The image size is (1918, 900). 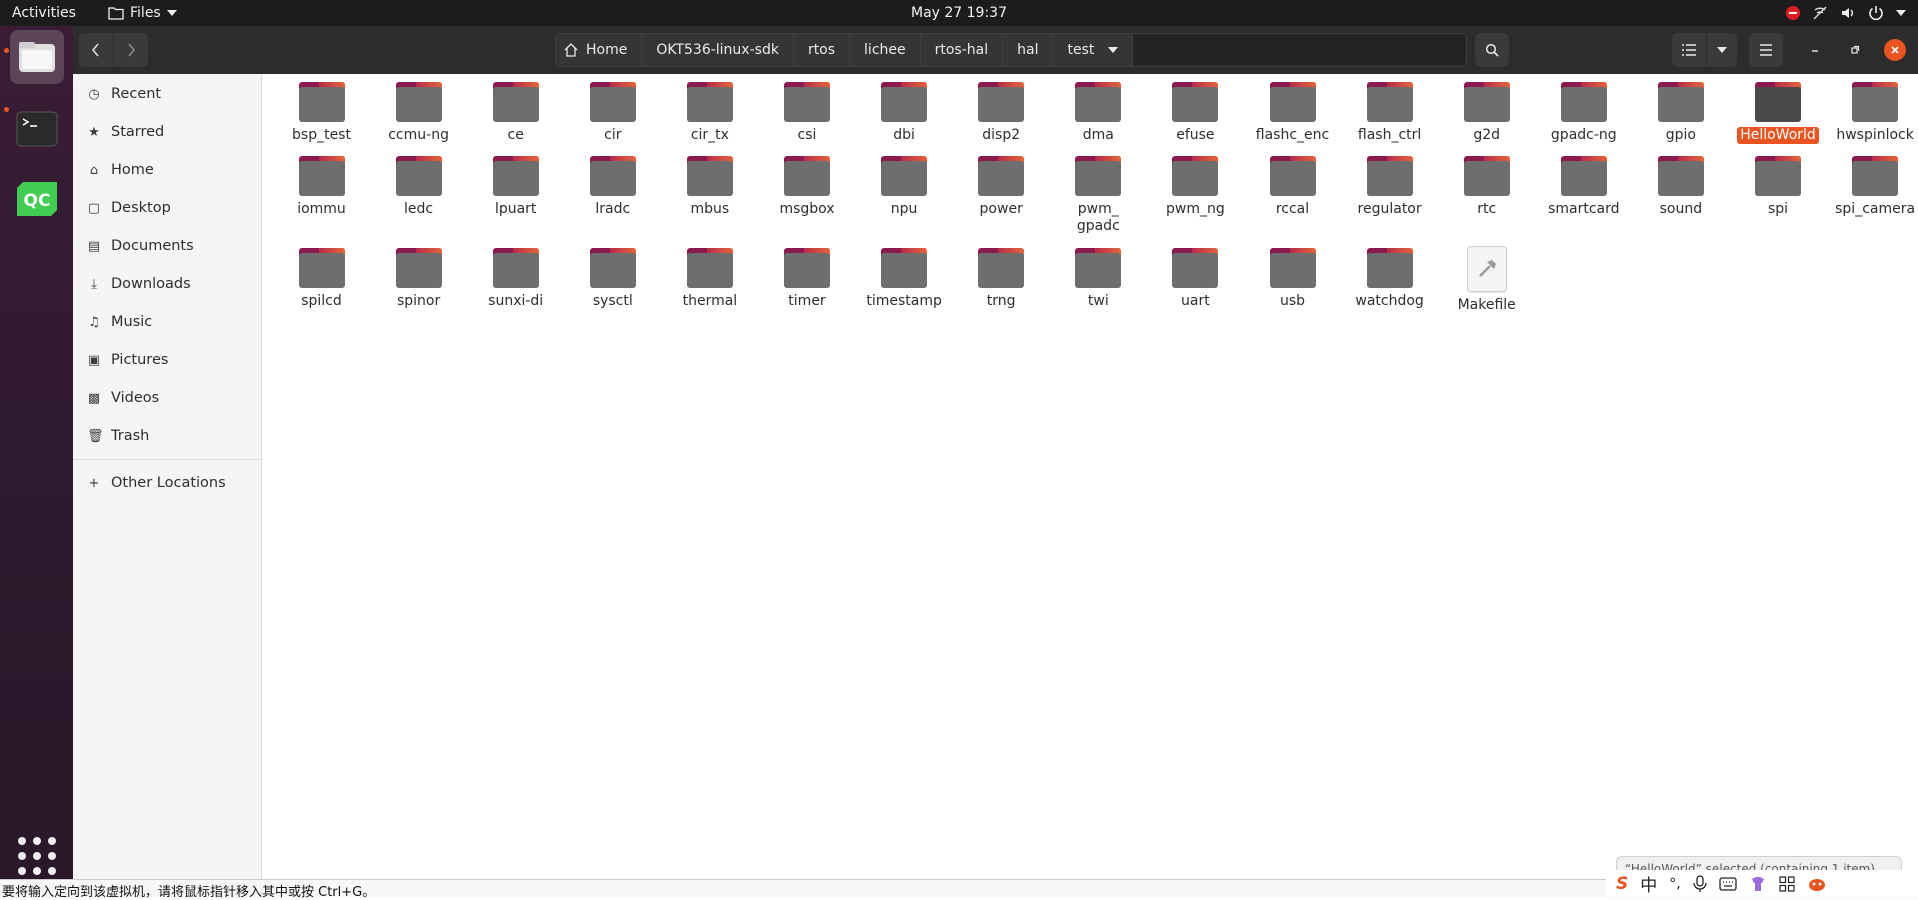 I want to click on folder-item: gpadc-ng, so click(x=1584, y=109).